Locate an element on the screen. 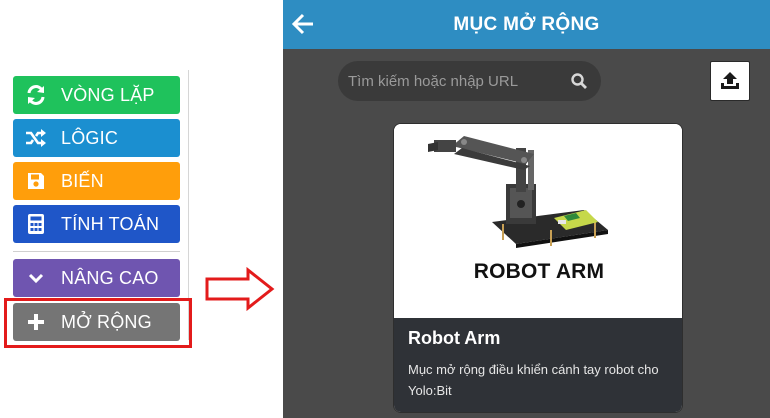 The width and height of the screenshot is (770, 418). panel-title: MỤC MỞ RỘNG is located at coordinates (526, 24).